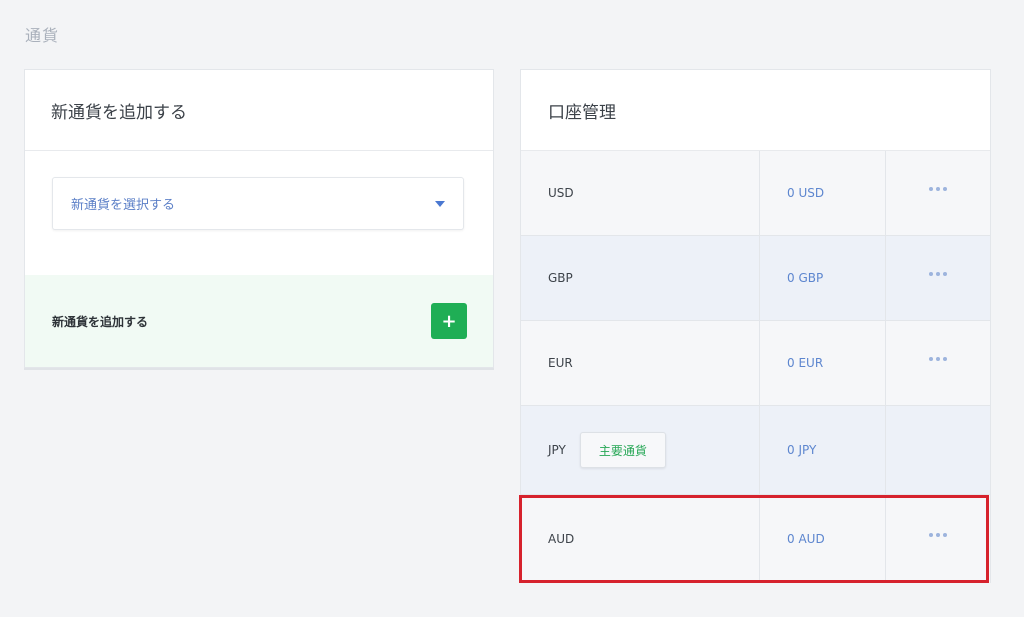  Describe the element at coordinates (622, 450) in the screenshot. I see `main-currency-badge: 主要通貨` at that location.